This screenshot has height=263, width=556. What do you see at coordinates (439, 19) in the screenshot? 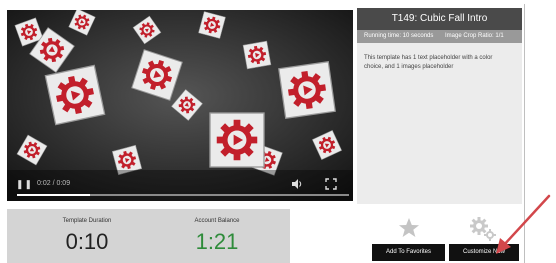
I see `template-title: T149: Cubic Fall Intro` at bounding box center [439, 19].